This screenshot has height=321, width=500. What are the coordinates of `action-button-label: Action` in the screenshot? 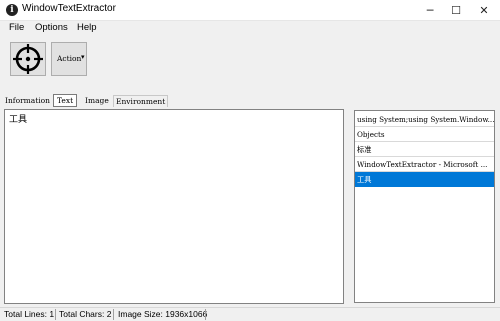 It's located at (69, 58).